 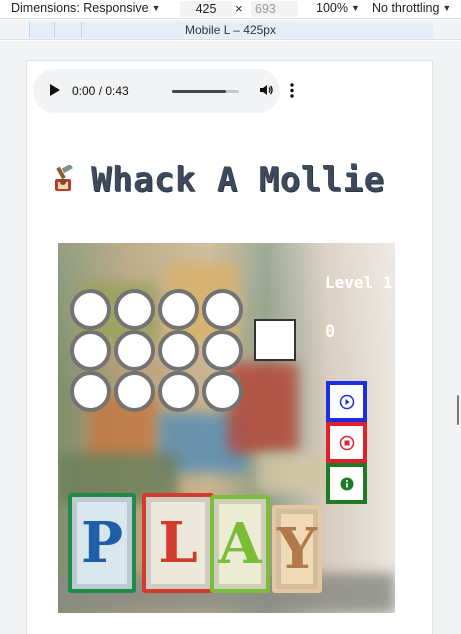 What do you see at coordinates (275, 340) in the screenshot?
I see `mollie-target-box` at bounding box center [275, 340].